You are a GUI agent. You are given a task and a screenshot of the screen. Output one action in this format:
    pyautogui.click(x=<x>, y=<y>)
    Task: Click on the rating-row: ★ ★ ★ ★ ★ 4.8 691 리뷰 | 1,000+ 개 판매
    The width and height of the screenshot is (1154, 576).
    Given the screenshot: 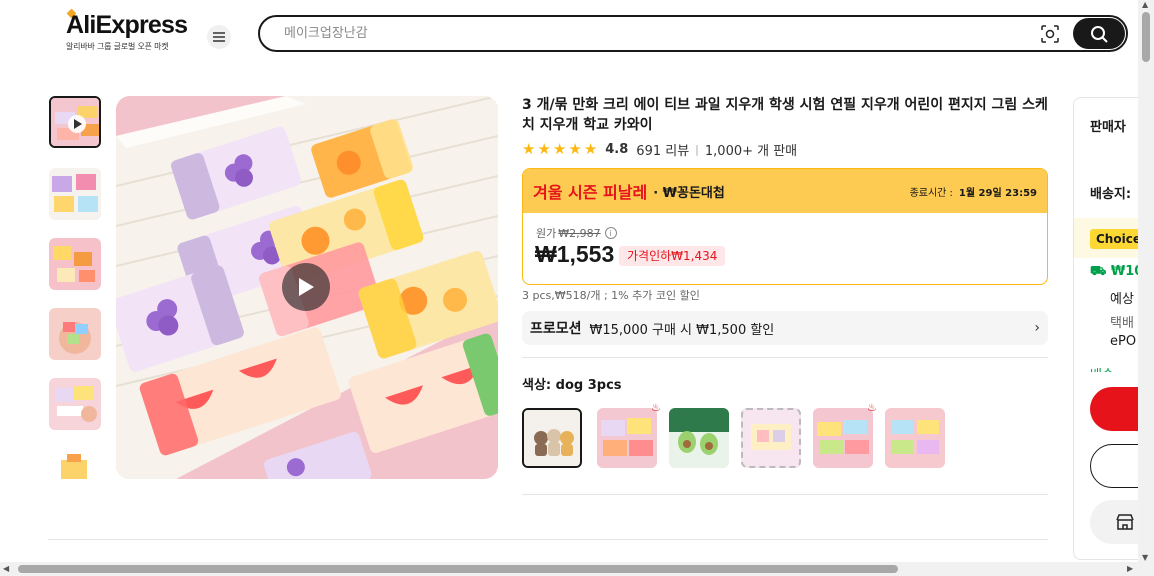 What is the action you would take?
    pyautogui.click(x=660, y=149)
    